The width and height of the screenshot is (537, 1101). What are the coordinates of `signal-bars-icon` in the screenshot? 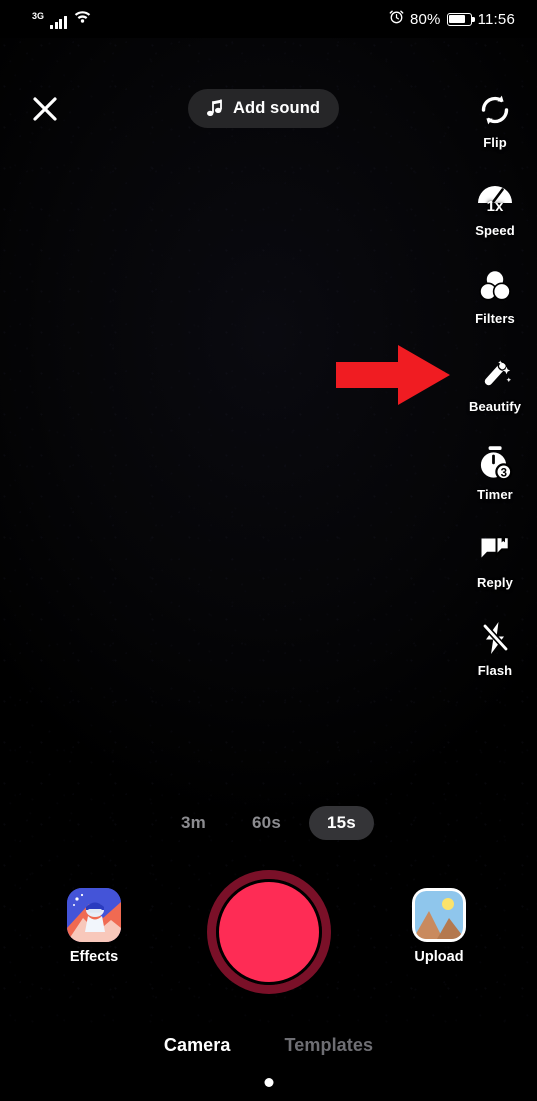 It's located at (58, 22).